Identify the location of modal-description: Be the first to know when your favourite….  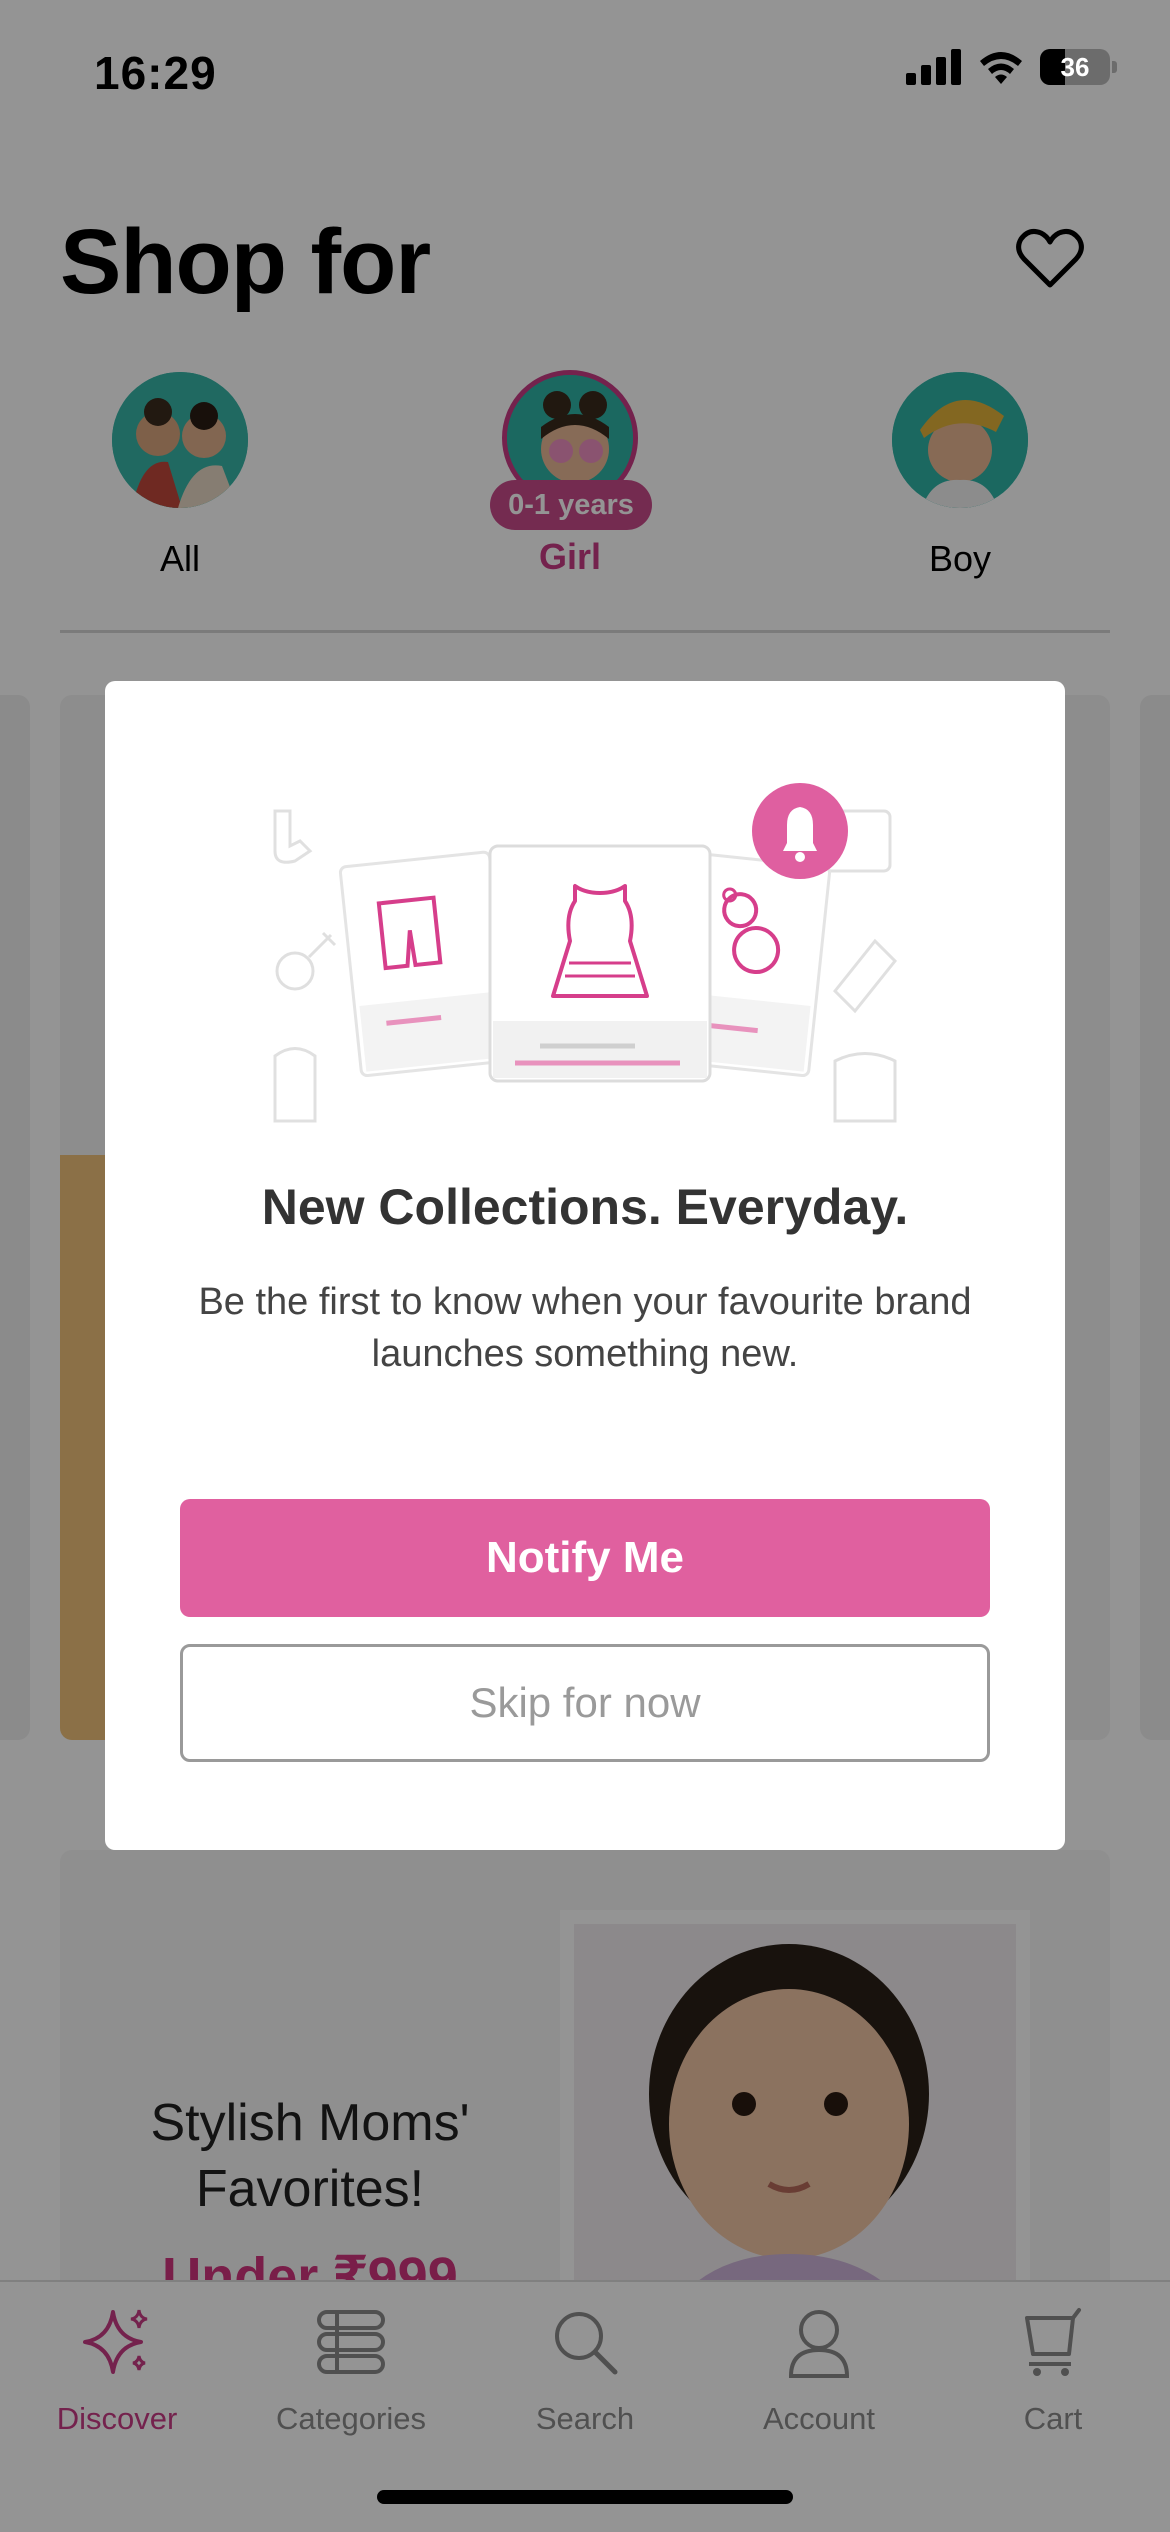
(585, 1328).